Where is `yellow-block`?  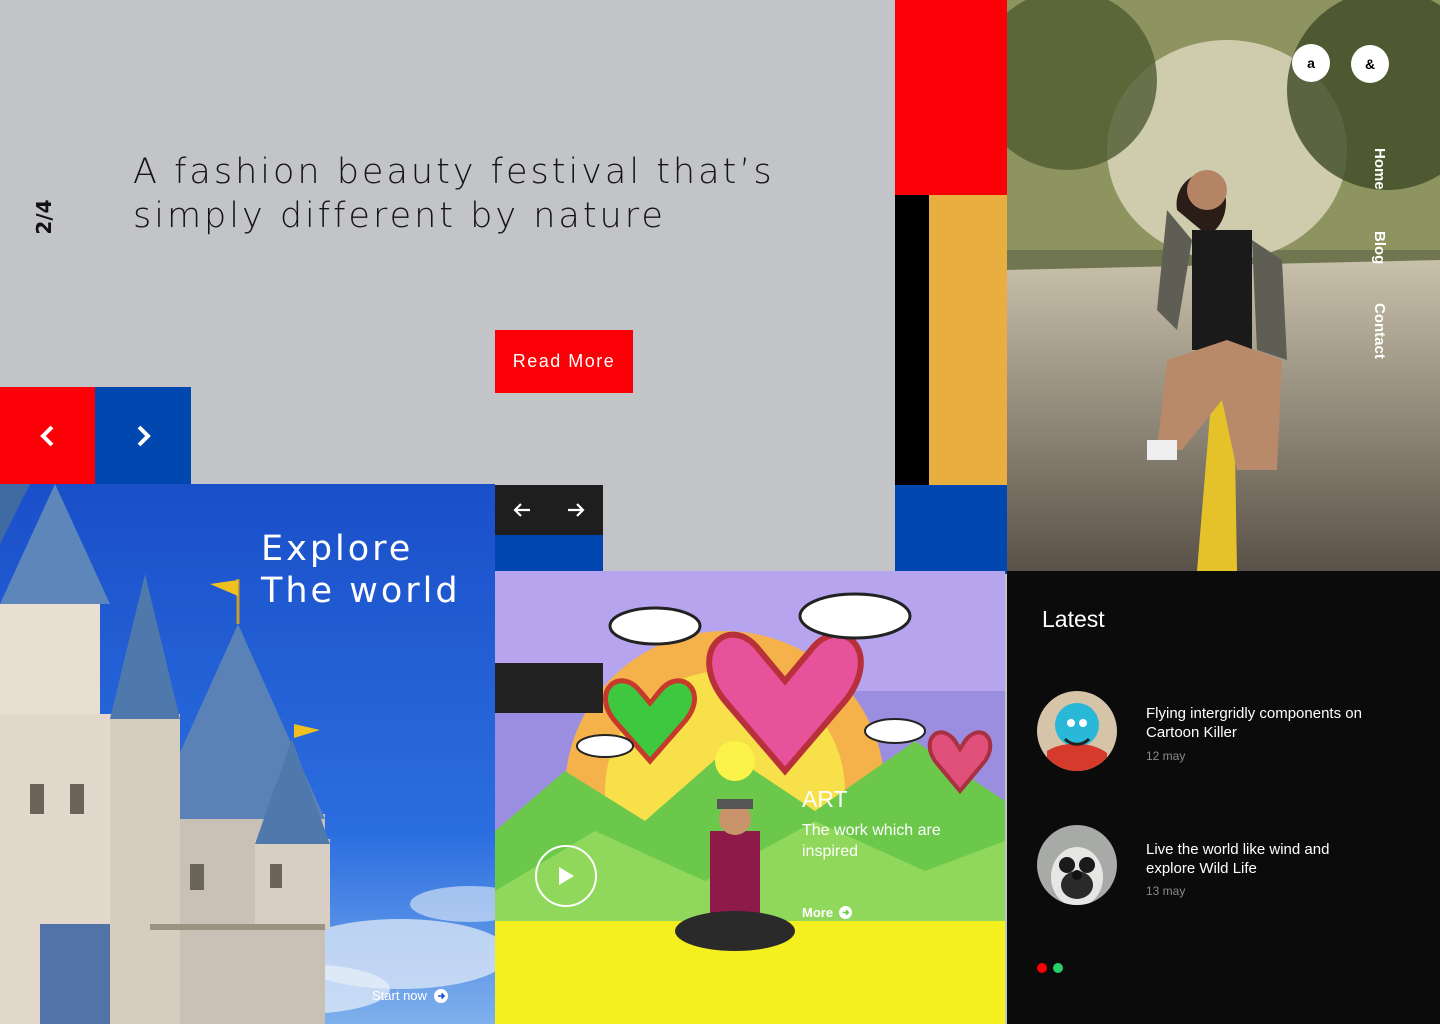 yellow-block is located at coordinates (968, 340).